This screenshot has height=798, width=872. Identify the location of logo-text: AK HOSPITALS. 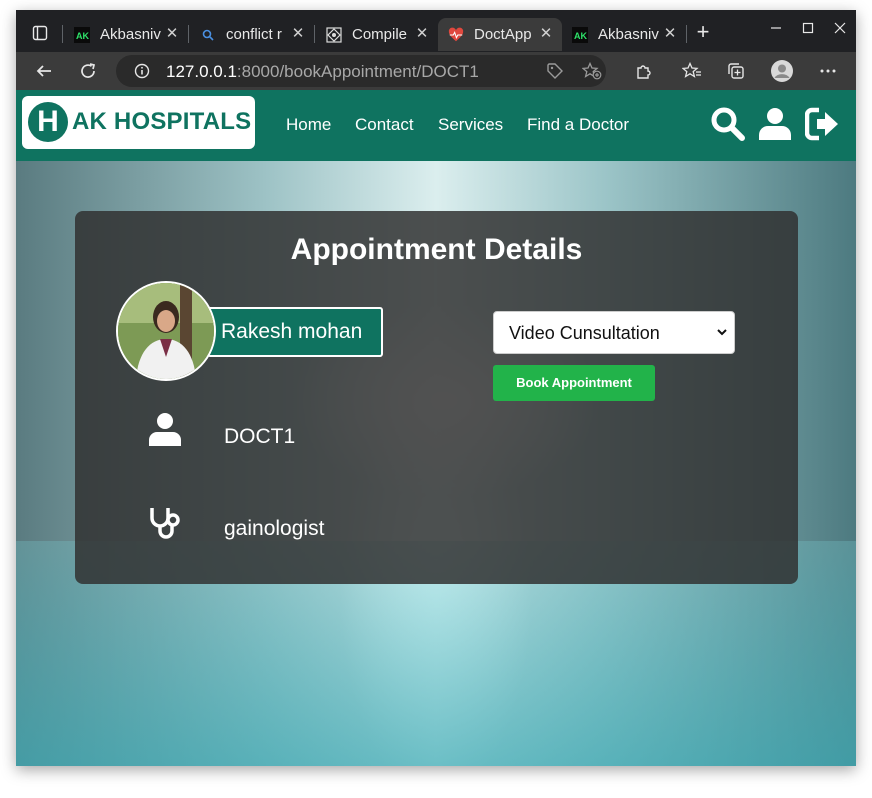
(162, 121).